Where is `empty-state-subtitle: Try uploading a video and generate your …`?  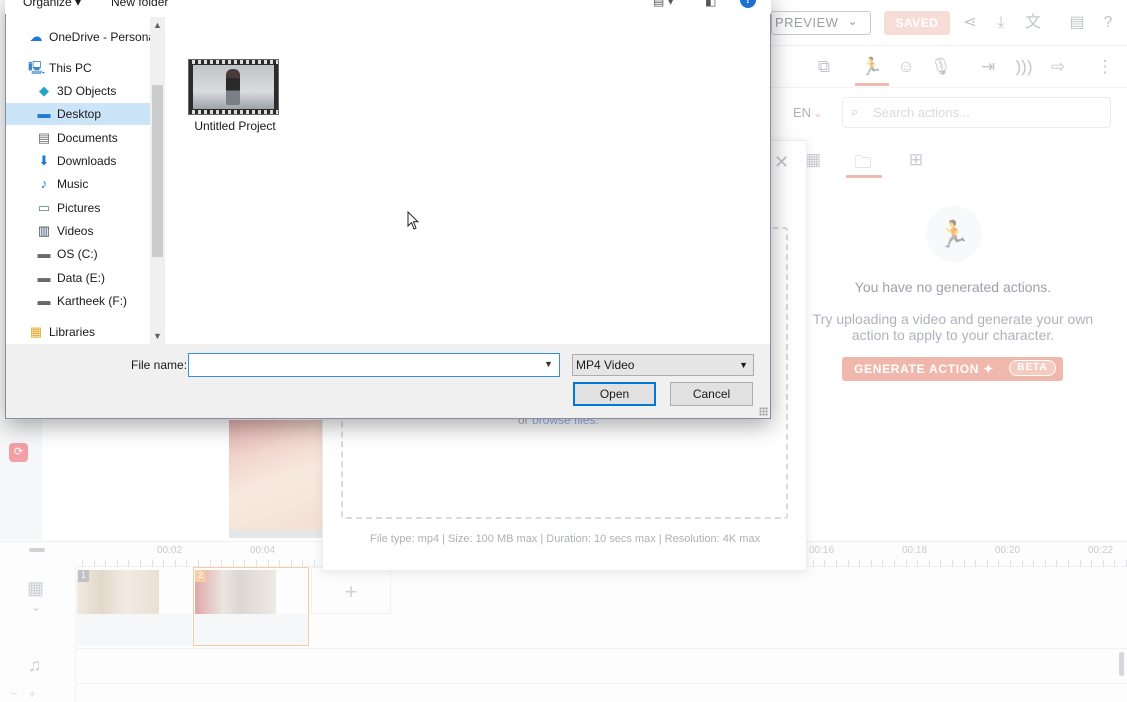
empty-state-subtitle: Try uploading a video and generate your … is located at coordinates (953, 327).